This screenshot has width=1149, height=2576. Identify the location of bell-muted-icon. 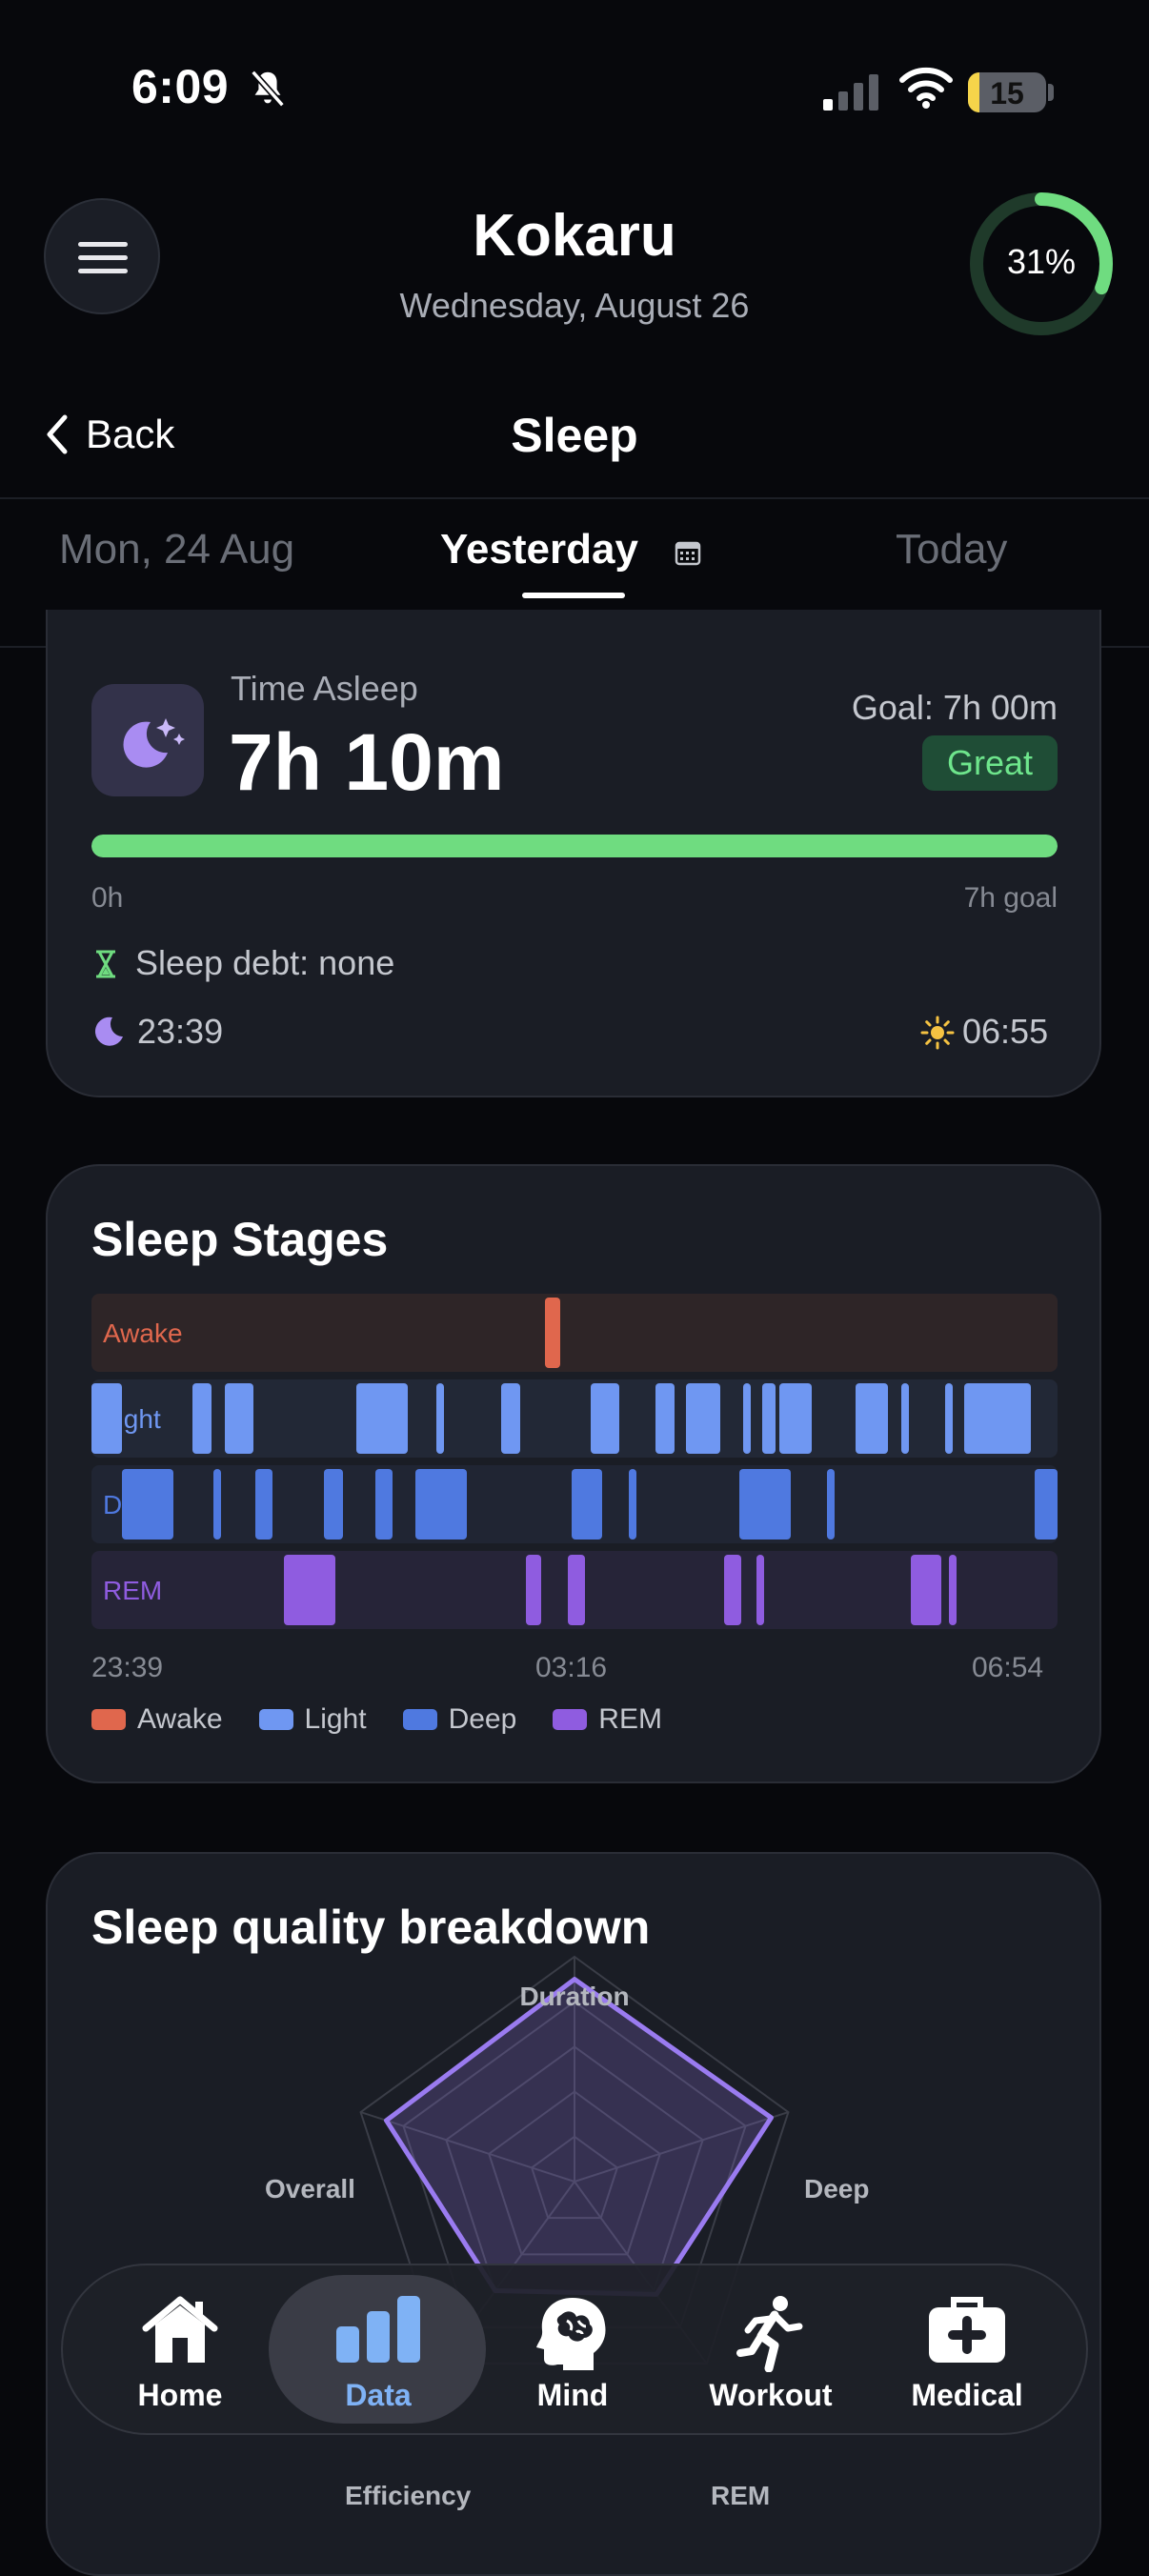
(268, 89).